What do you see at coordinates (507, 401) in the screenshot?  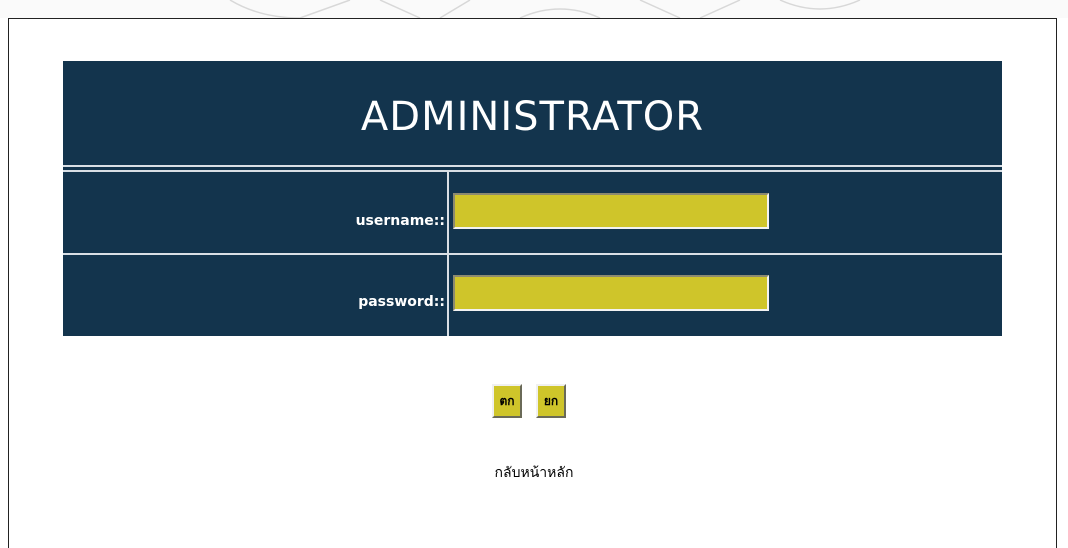 I see `submit-button: ตก` at bounding box center [507, 401].